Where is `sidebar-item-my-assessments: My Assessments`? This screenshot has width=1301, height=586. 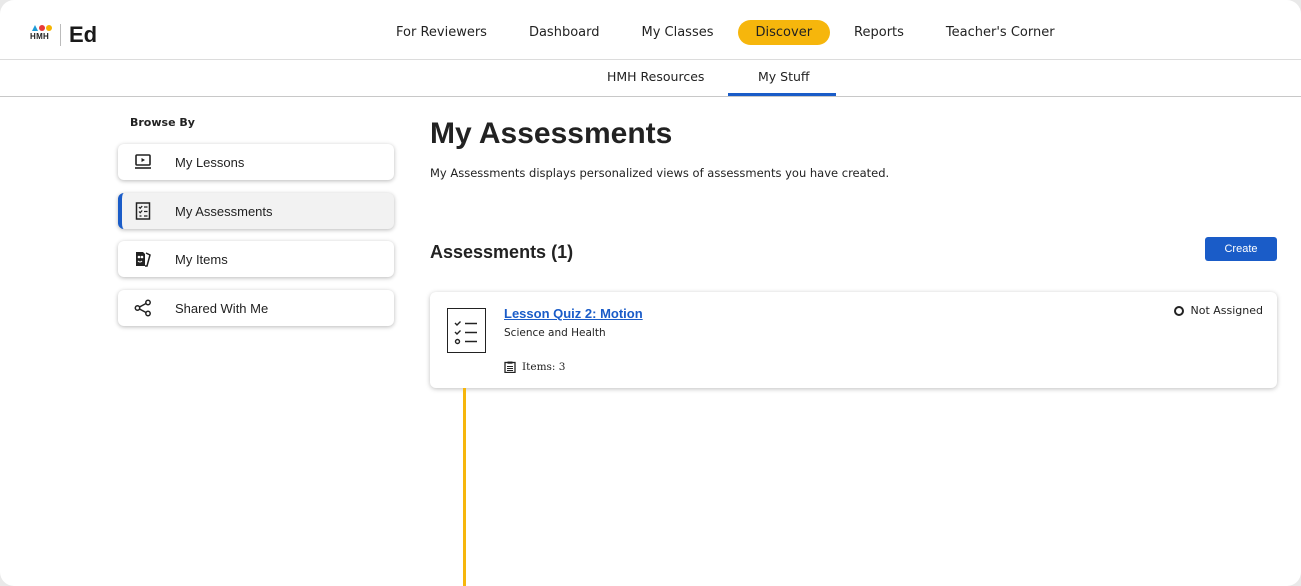
sidebar-item-my-assessments: My Assessments is located at coordinates (256, 211).